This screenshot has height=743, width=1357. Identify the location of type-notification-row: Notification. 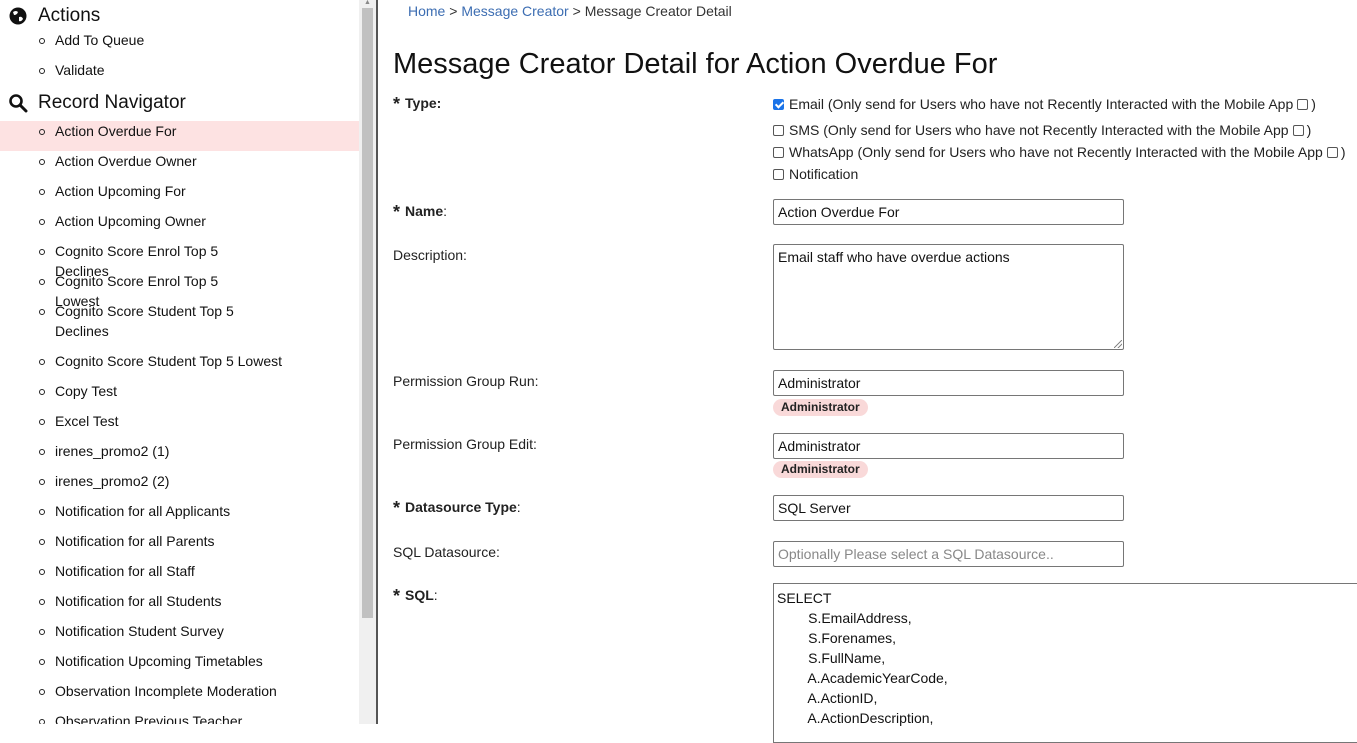
(815, 174).